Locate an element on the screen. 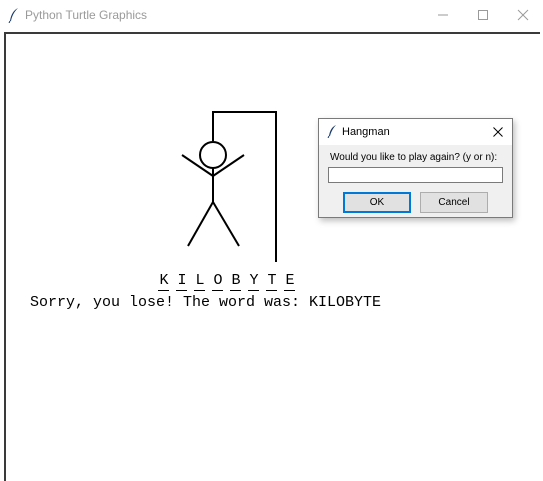  maximize-button is located at coordinates (483, 15).